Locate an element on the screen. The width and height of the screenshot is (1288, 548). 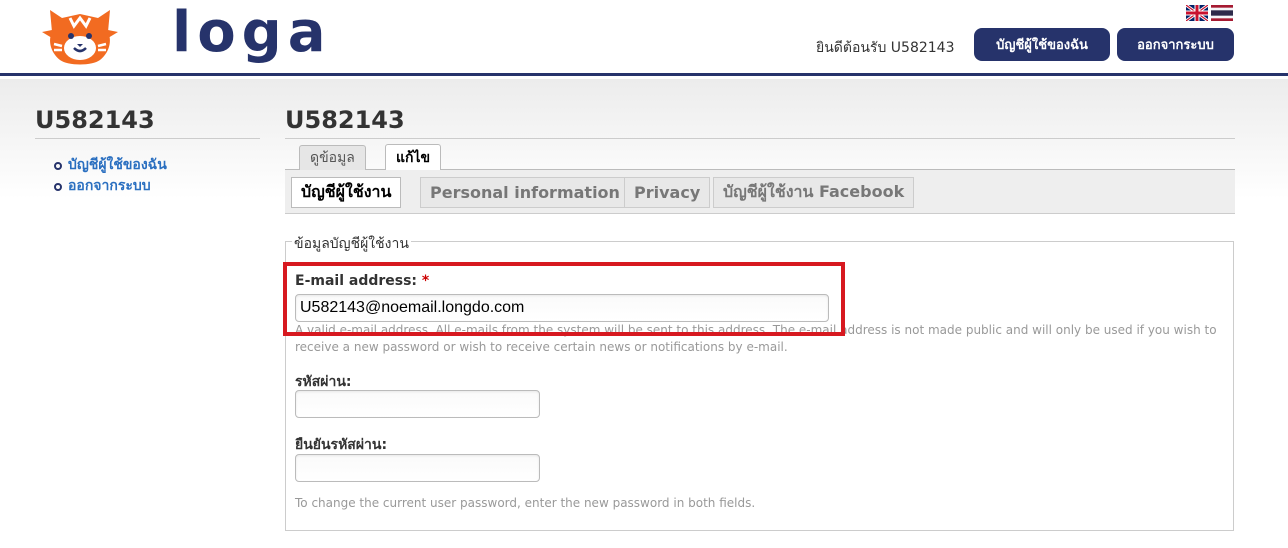
email-label: E-mail address: * is located at coordinates (362, 281).